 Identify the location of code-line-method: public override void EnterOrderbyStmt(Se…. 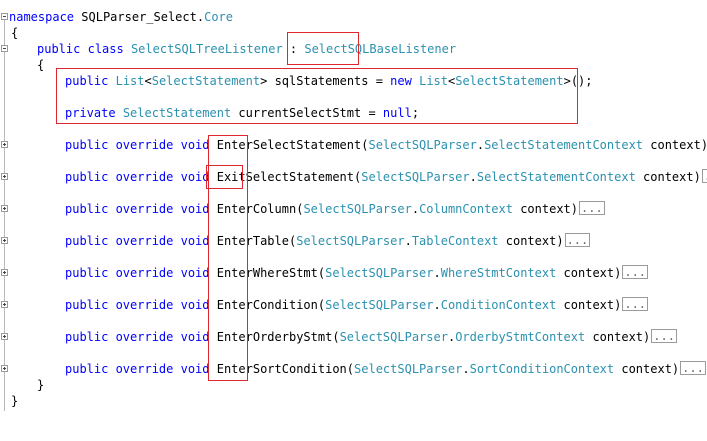
(353, 337).